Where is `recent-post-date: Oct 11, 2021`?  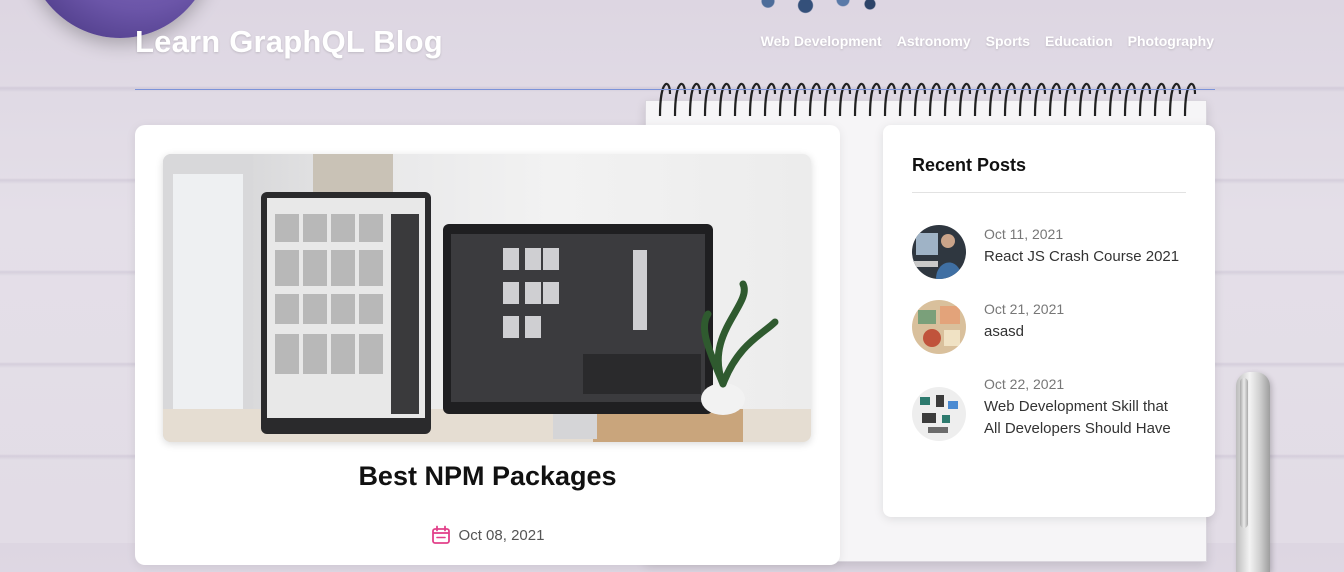
recent-post-date: Oct 11, 2021 is located at coordinates (1024, 234).